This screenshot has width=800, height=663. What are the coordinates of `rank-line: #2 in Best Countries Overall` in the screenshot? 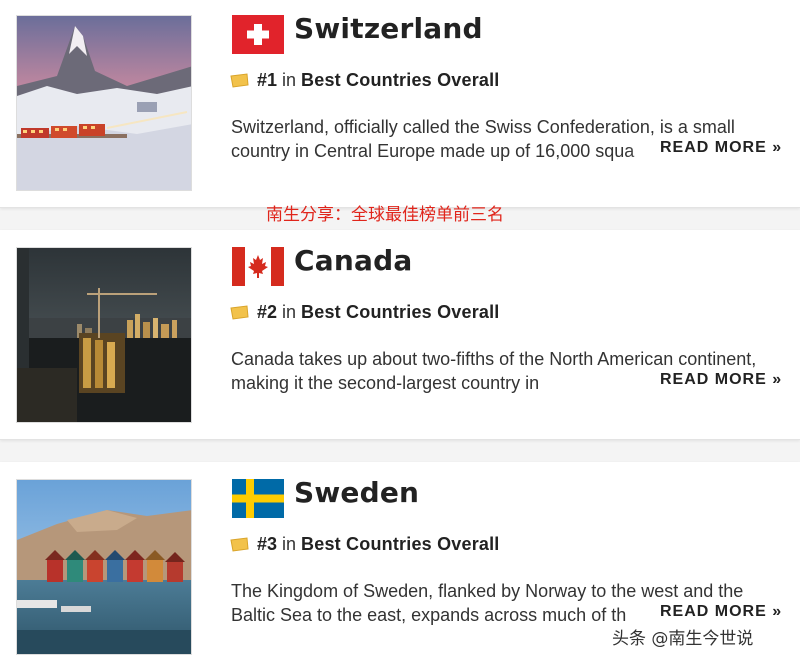 It's located at (365, 312).